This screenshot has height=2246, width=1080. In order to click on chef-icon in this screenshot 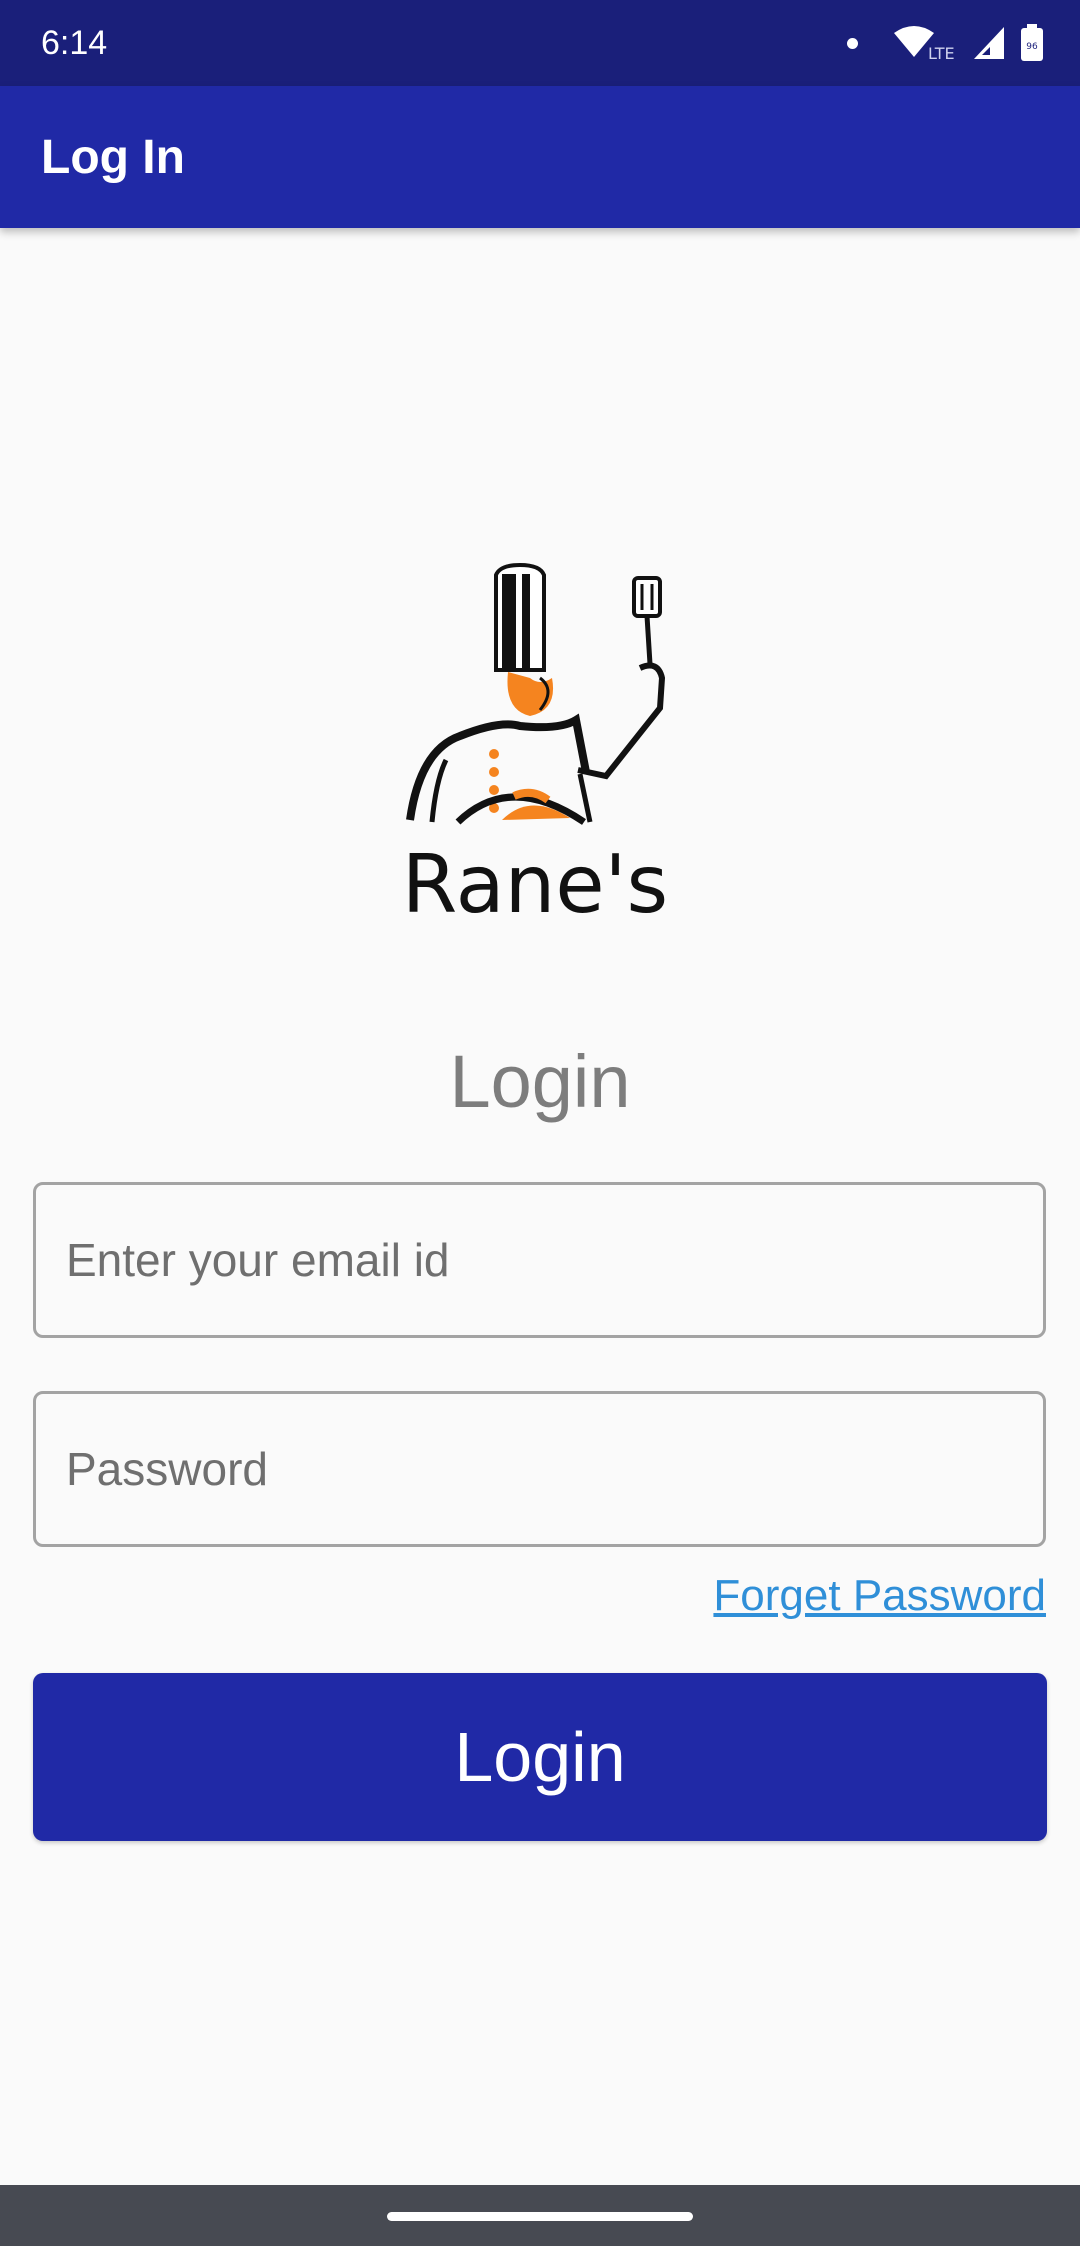, I will do `click(536, 693)`.